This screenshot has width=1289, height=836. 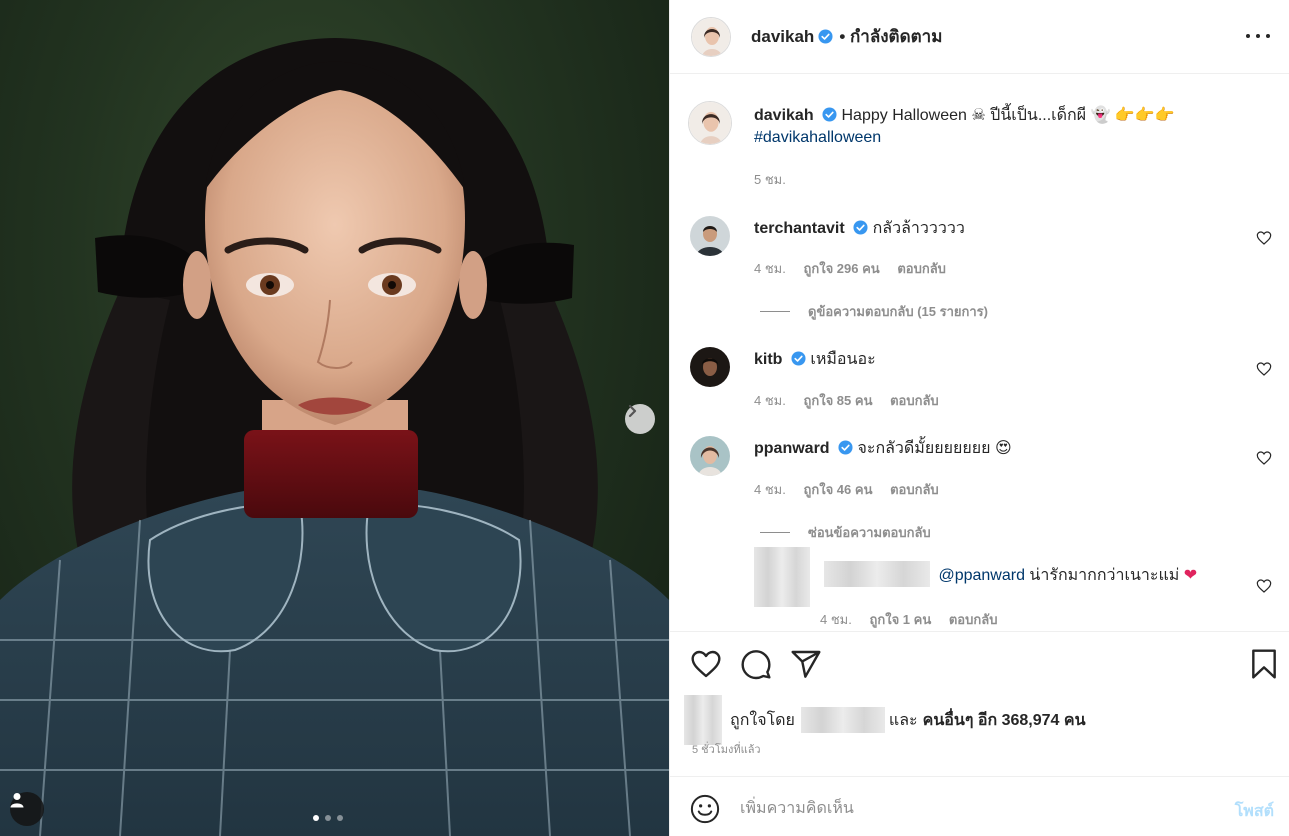 What do you see at coordinates (837, 400) in the screenshot?
I see `comment-like-count: ถูกใจ 85 คน` at bounding box center [837, 400].